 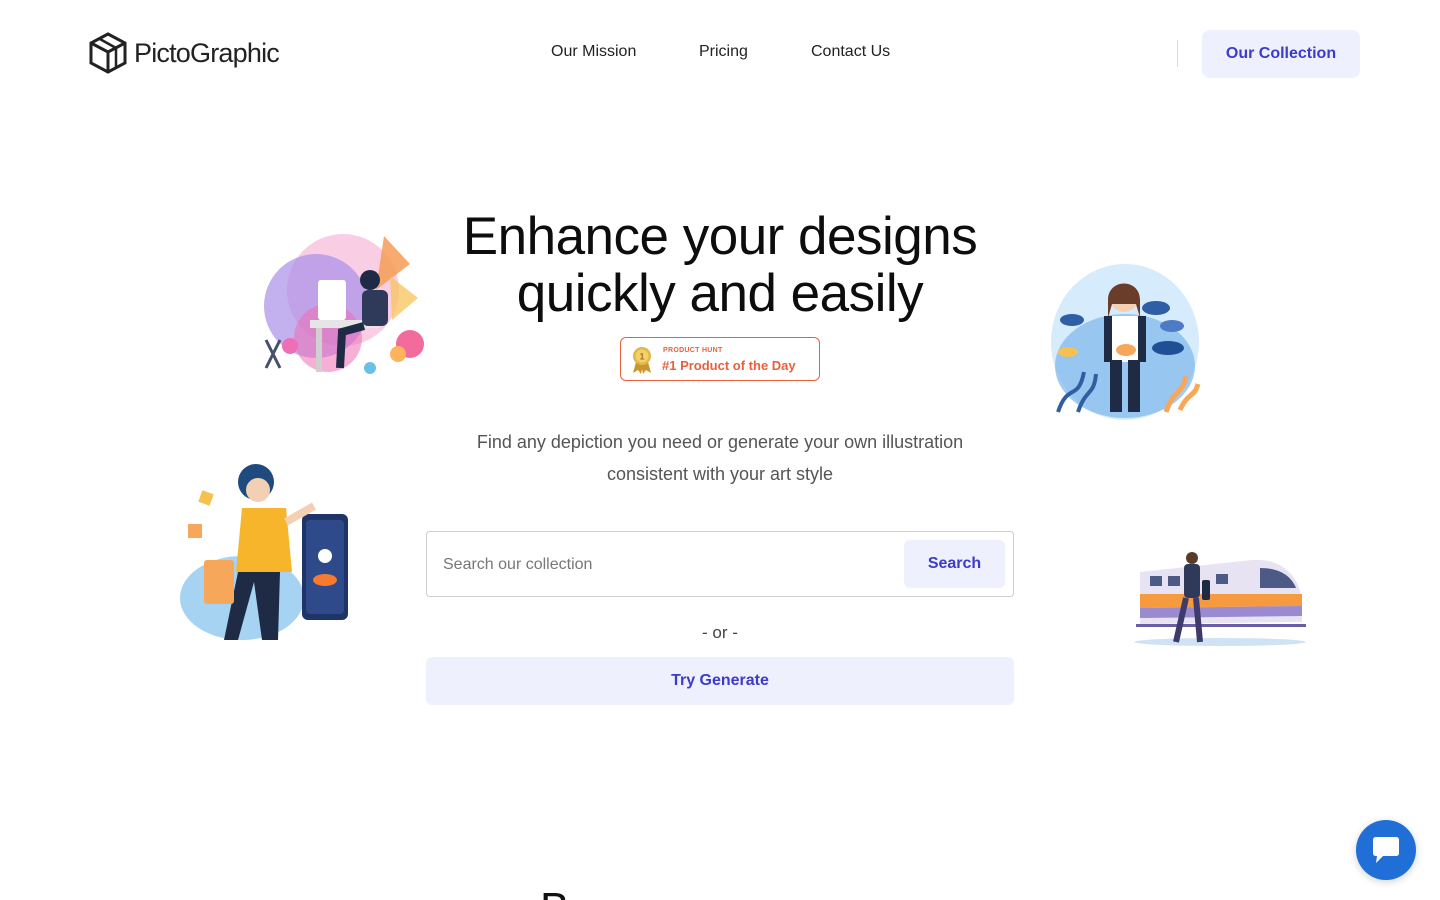 I want to click on hero-title-line-1: Enhance your designs, so click(x=720, y=236).